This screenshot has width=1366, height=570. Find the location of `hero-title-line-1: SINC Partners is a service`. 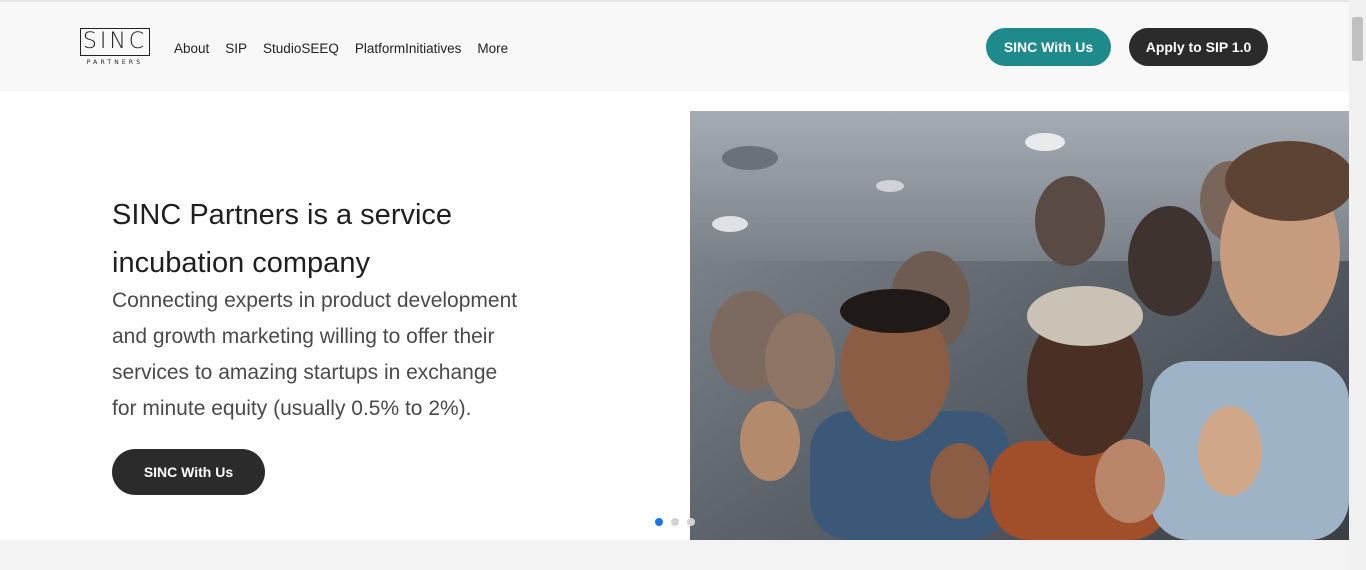

hero-title-line-1: SINC Partners is a service is located at coordinates (282, 215).